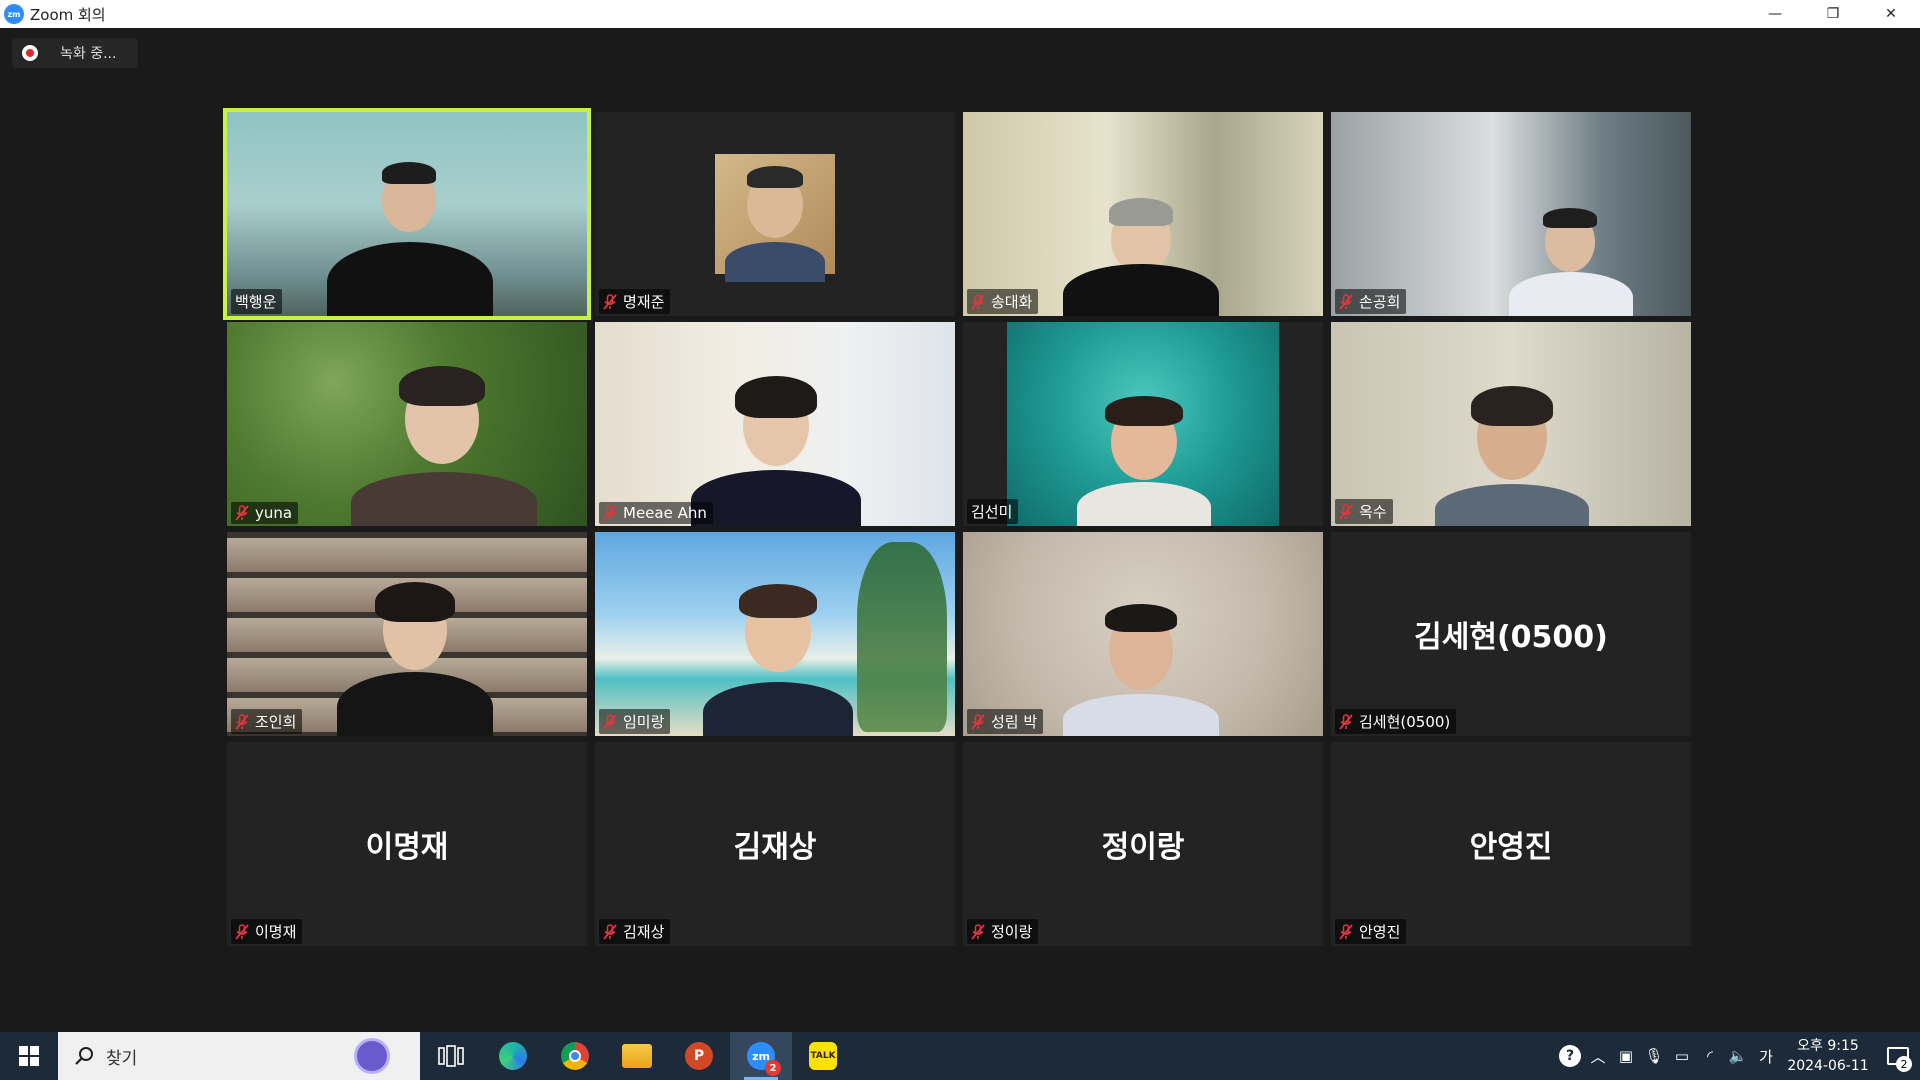  Describe the element at coordinates (265, 513) in the screenshot. I see `participant-name-label: yuna` at that location.